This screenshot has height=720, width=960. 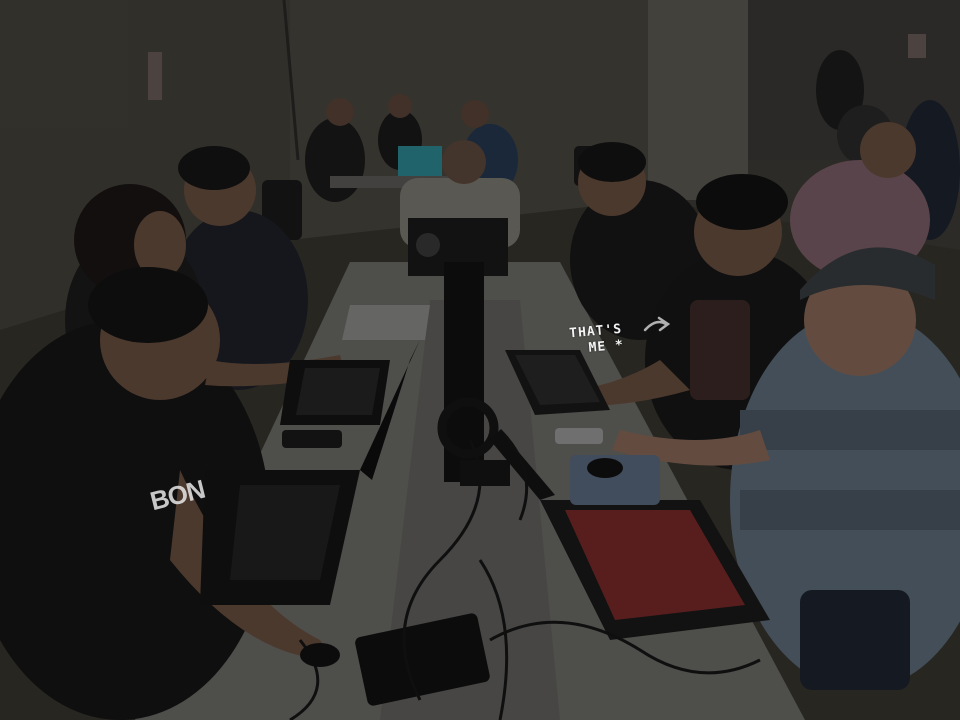 I want to click on annotation-text: THAT'S ME *, so click(x=597, y=340).